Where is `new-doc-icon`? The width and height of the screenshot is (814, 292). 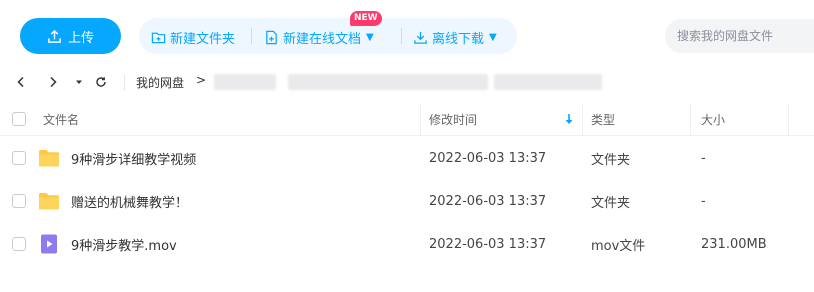
new-doc-icon is located at coordinates (271, 37).